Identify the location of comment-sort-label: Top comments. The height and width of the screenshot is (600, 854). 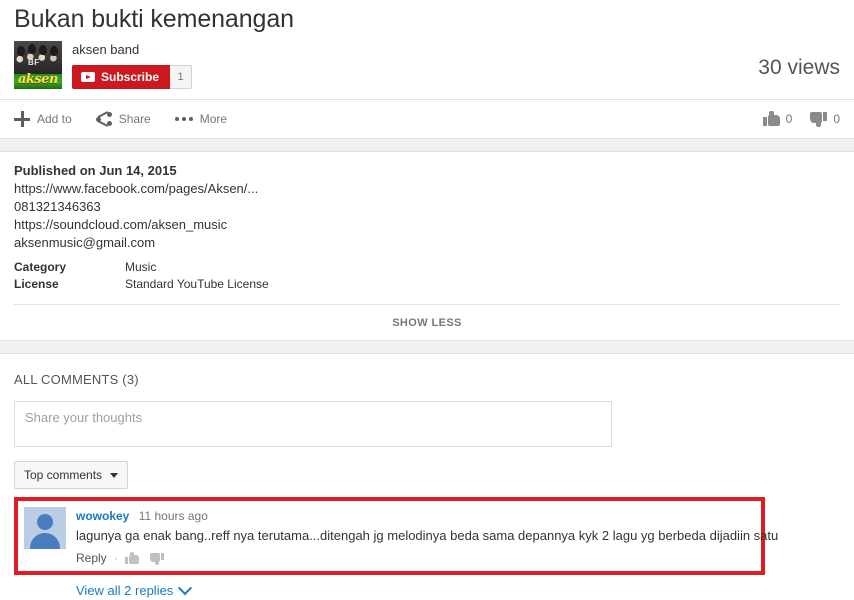
(63, 475).